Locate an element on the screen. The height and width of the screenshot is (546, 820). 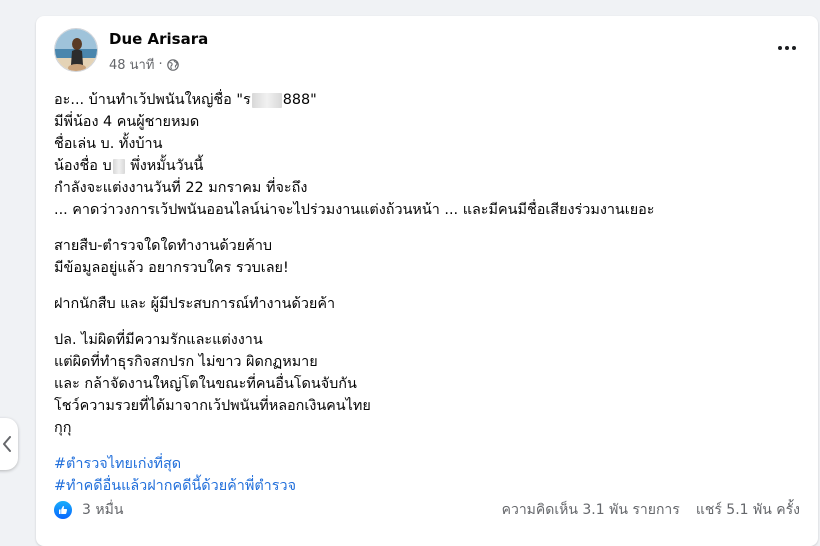
text-span: อะ... บ้านทำเว้ปพนันใหญ่ชื่อ "ร is located at coordinates (152, 100).